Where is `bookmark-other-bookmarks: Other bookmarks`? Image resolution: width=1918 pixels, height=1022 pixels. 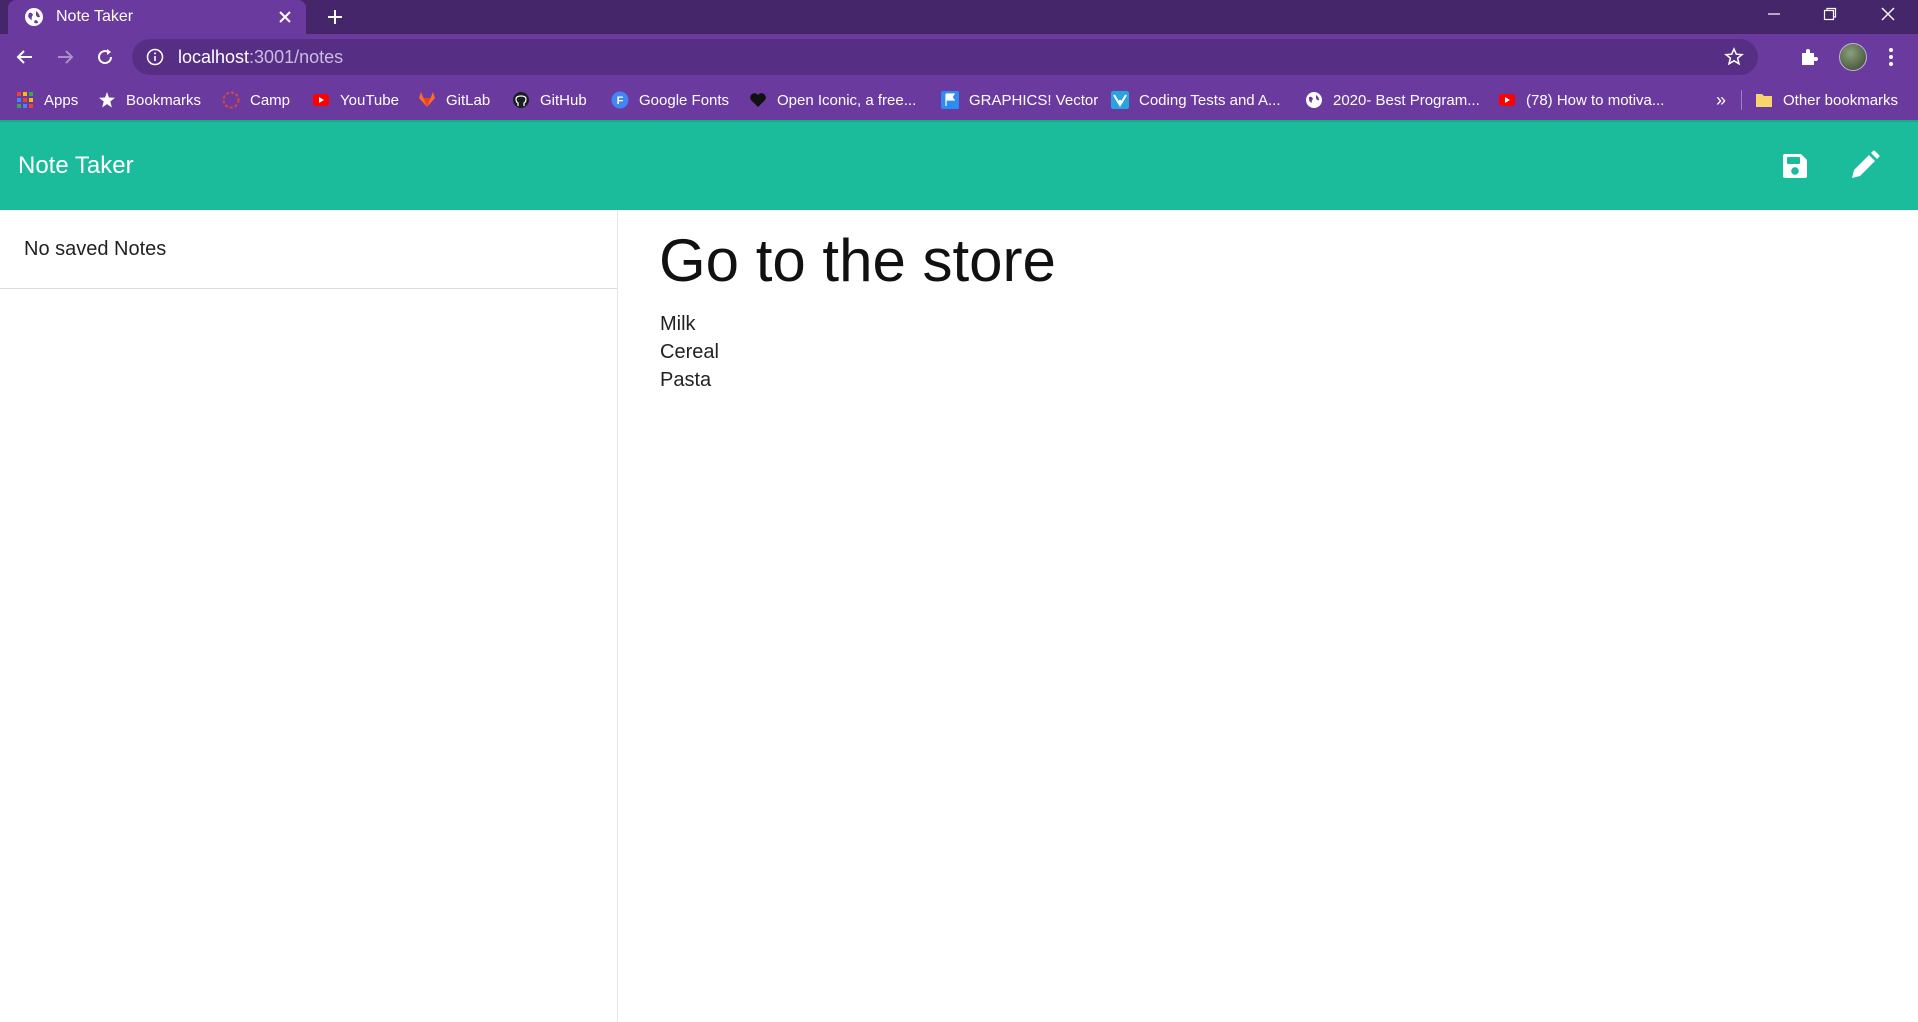 bookmark-other-bookmarks: Other bookmarks is located at coordinates (1826, 100).